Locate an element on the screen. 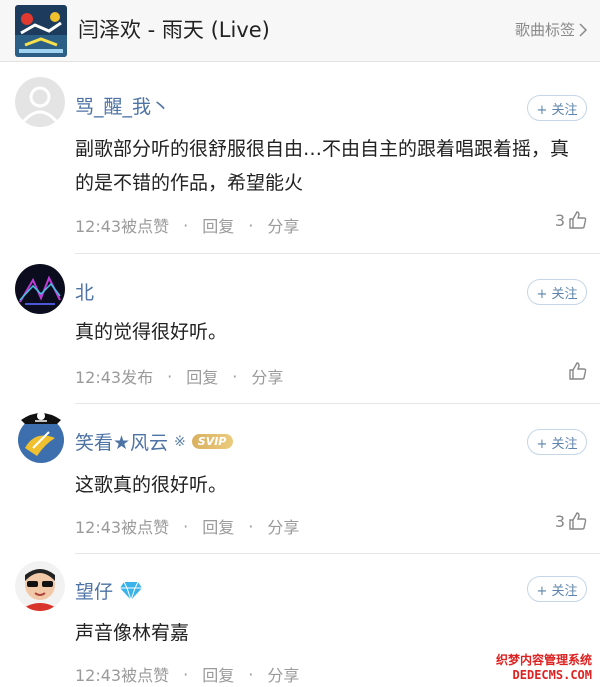 The image size is (600, 687). watermark: 织梦内容管理系统 DEDECMS.COM is located at coordinates (544, 668).